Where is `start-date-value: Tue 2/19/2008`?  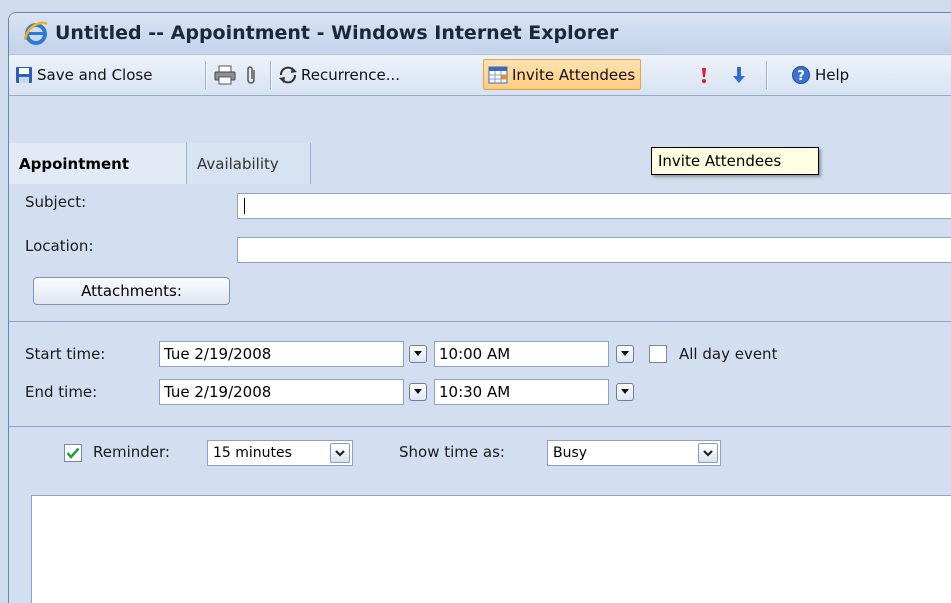
start-date-value: Tue 2/19/2008 is located at coordinates (218, 354).